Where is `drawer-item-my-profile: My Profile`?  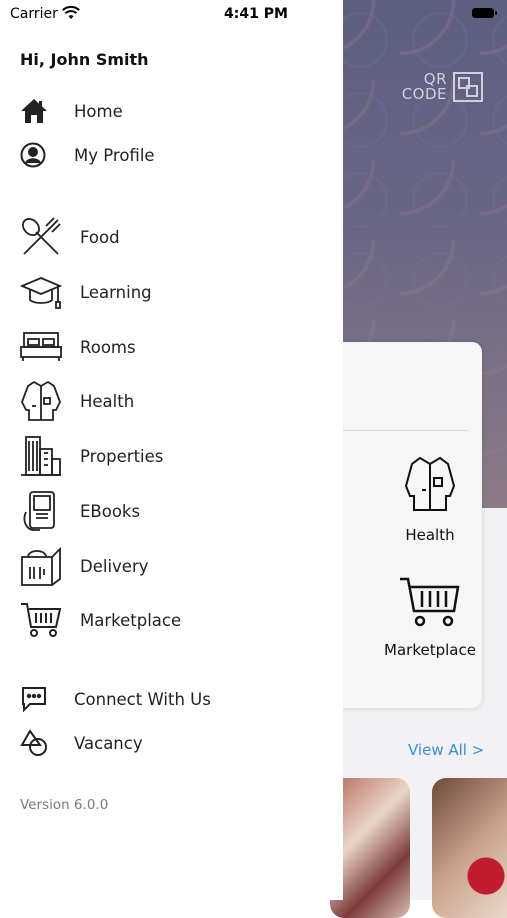 drawer-item-my-profile: My Profile is located at coordinates (87, 155).